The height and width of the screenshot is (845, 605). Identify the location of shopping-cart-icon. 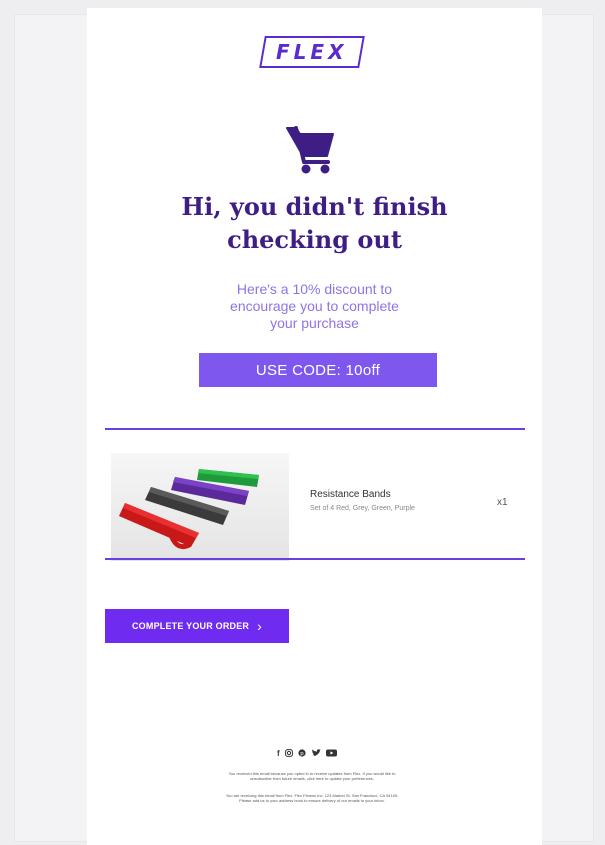
(311, 150).